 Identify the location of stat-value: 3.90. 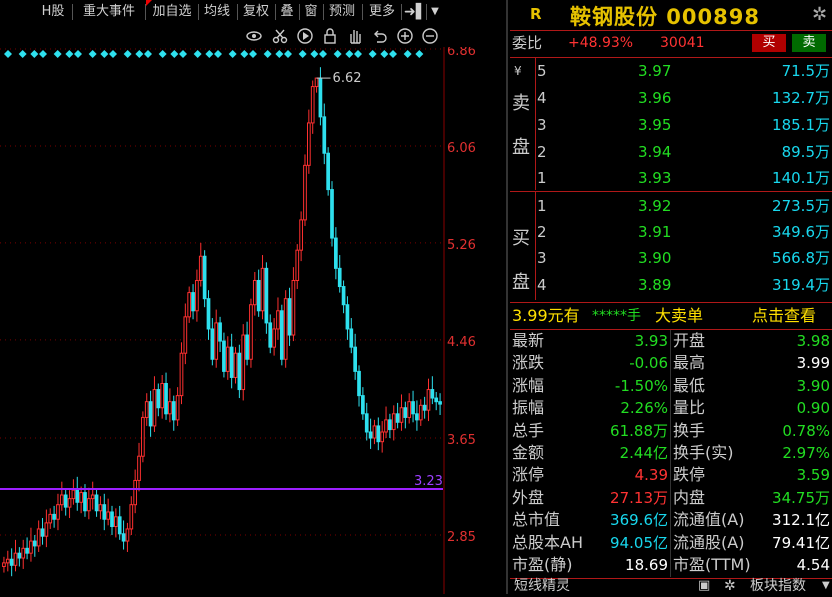
(813, 385).